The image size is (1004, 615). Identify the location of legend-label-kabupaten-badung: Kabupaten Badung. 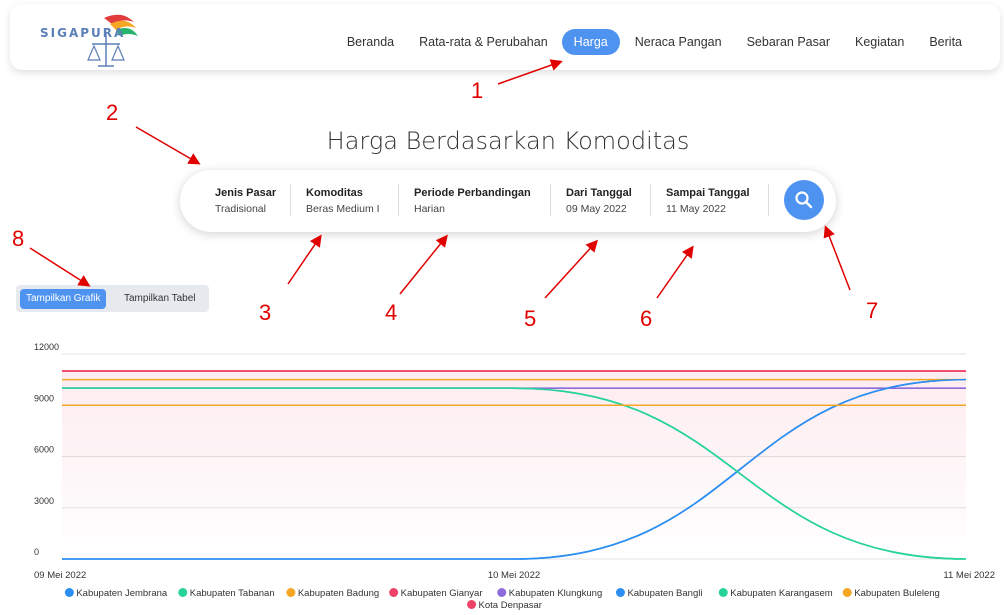
(338, 593).